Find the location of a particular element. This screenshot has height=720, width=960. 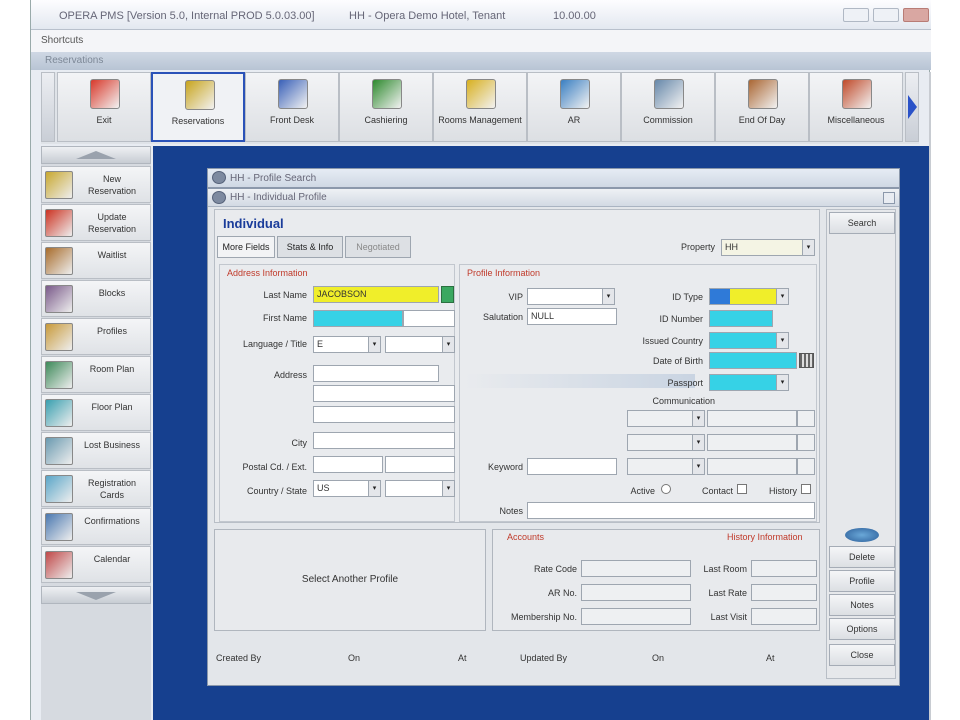

vip-label: VIP is located at coordinates (515, 297).